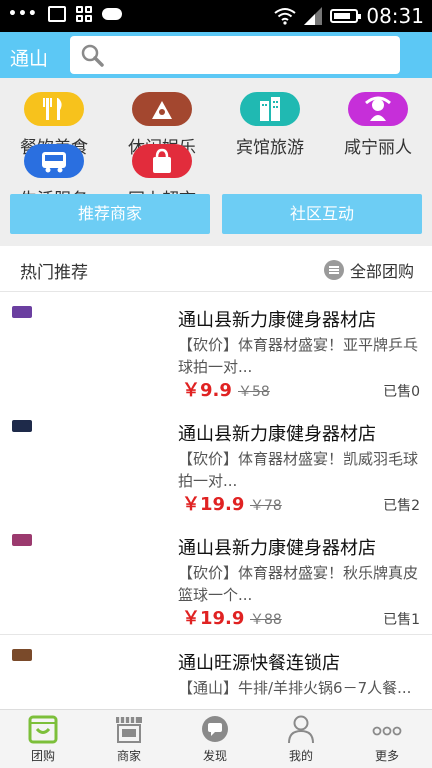  I want to click on merchant-name: 通山旺源快餐连锁店, so click(259, 663).